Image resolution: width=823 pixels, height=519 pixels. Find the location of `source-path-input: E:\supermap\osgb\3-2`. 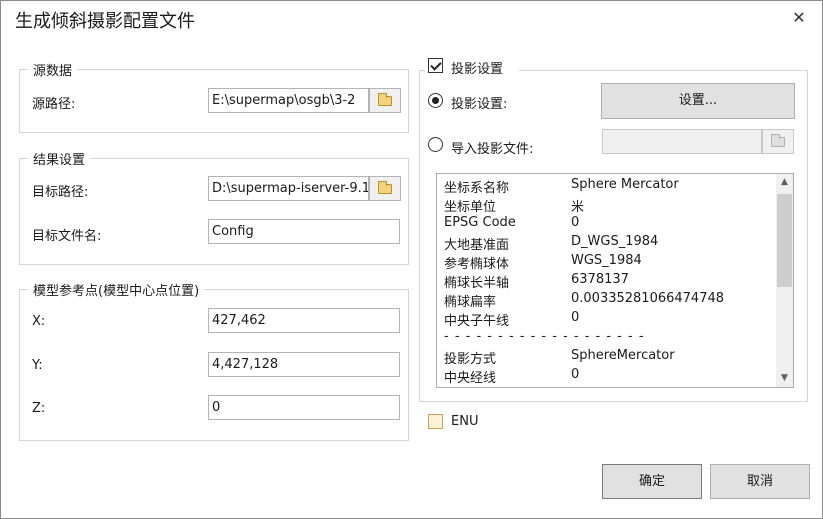

source-path-input: E:\supermap\osgb\3-2 is located at coordinates (288, 100).